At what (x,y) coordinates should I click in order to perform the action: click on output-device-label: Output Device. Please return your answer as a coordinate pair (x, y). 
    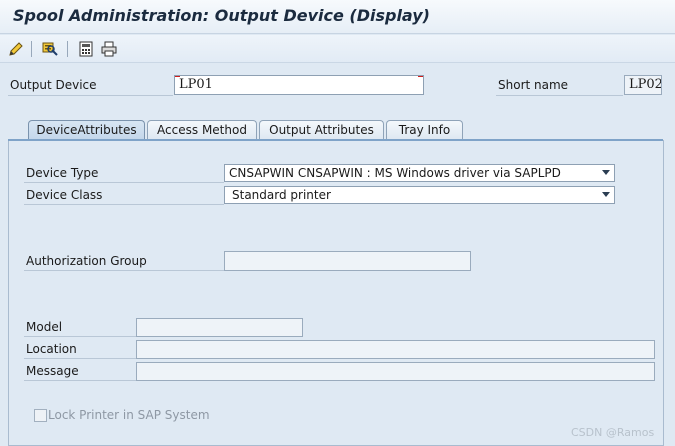
    Looking at the image, I should click on (53, 85).